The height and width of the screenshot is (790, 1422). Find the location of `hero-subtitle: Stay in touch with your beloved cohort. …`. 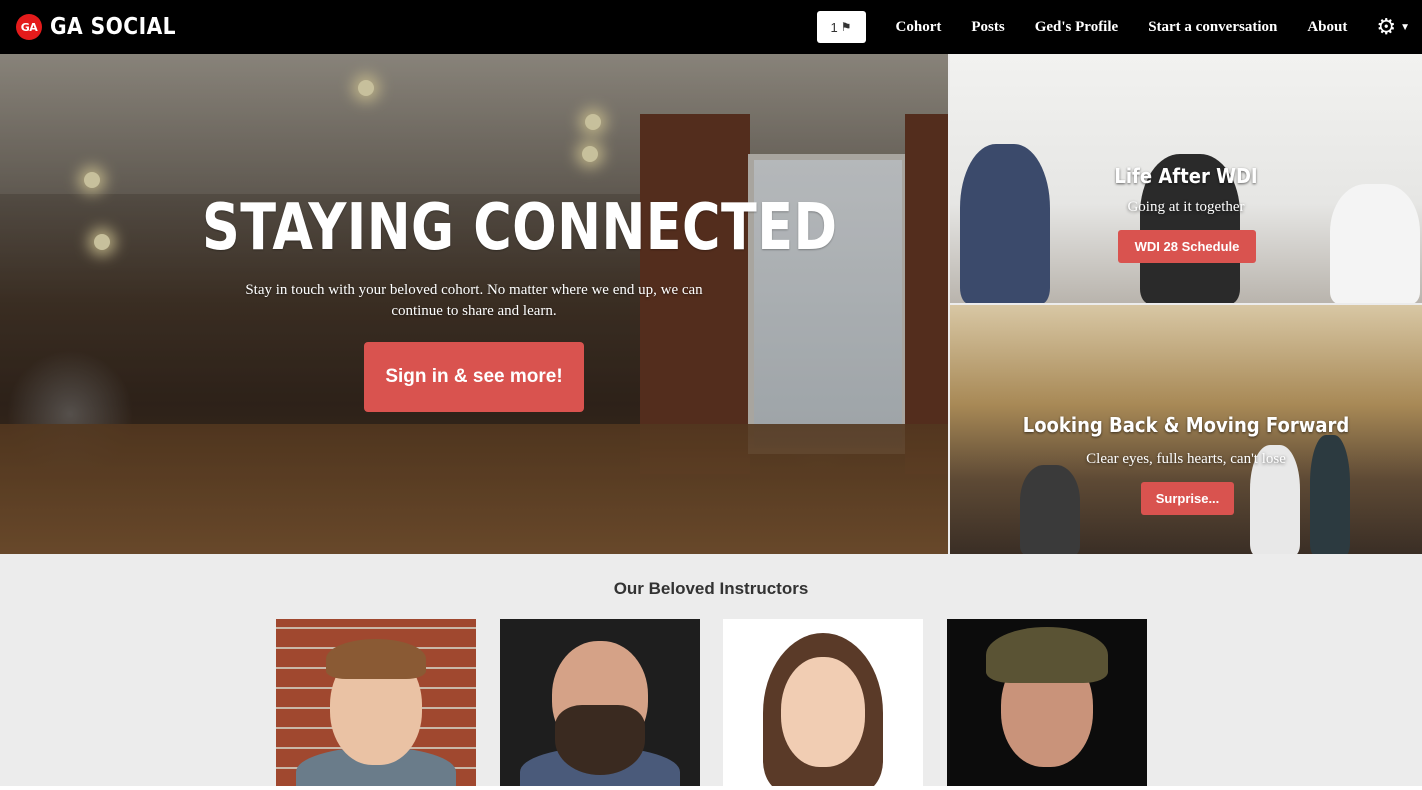

hero-subtitle: Stay in touch with your beloved cohort. … is located at coordinates (474, 300).